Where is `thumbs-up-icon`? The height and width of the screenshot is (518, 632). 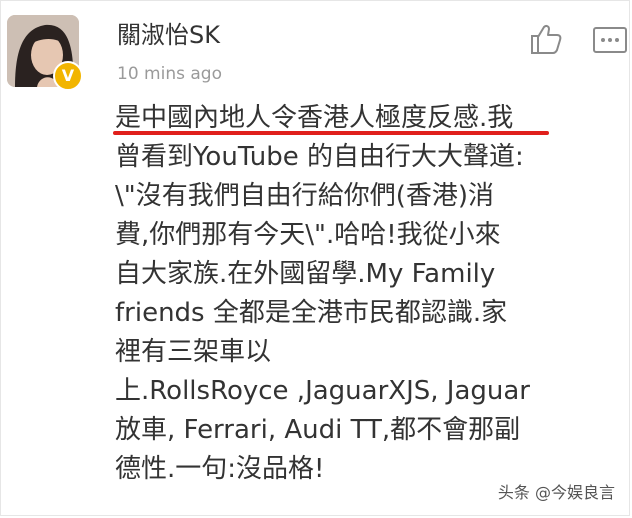
thumbs-up-icon is located at coordinates (546, 39).